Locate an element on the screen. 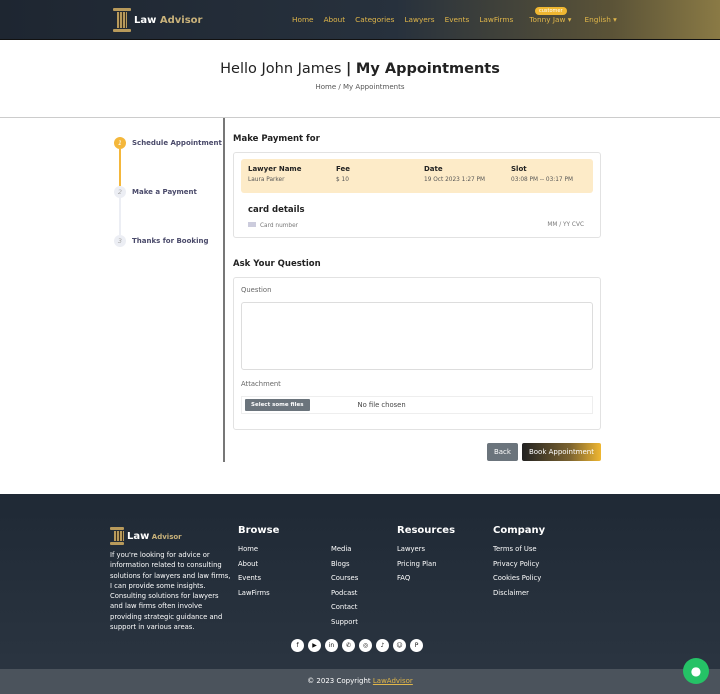  page-title: Hello John James | My Appointments is located at coordinates (360, 69).